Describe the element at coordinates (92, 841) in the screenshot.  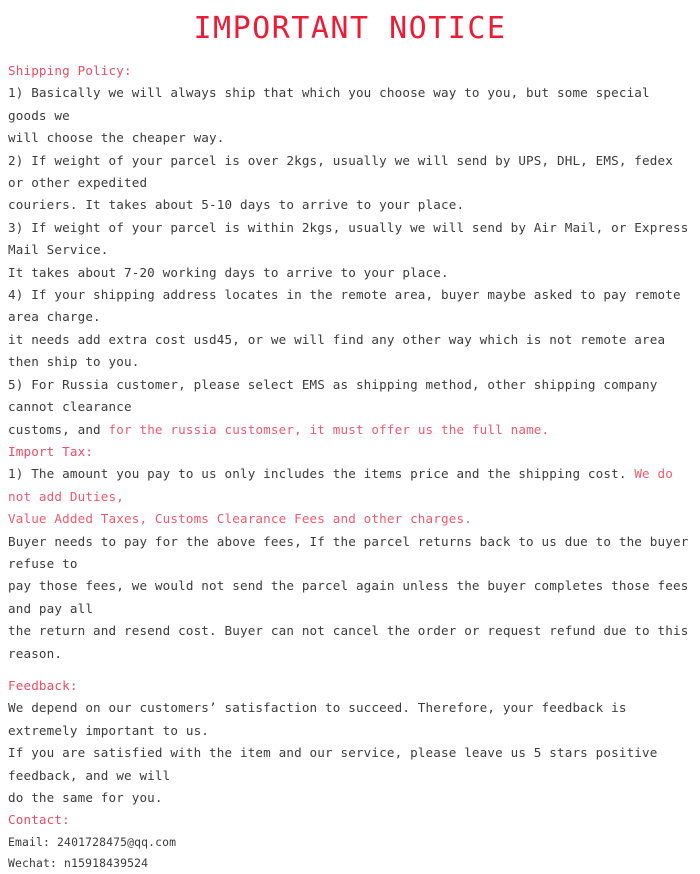
I see `body-text: Email: 2401728475@qq.com` at that location.